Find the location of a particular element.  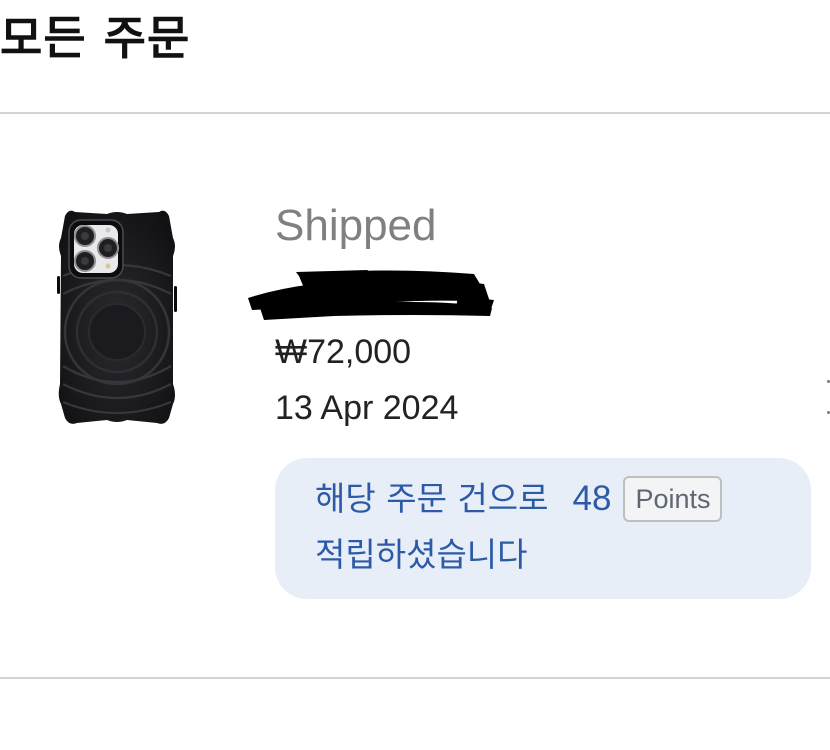

page-title: 모든 주문 is located at coordinates (95, 38).